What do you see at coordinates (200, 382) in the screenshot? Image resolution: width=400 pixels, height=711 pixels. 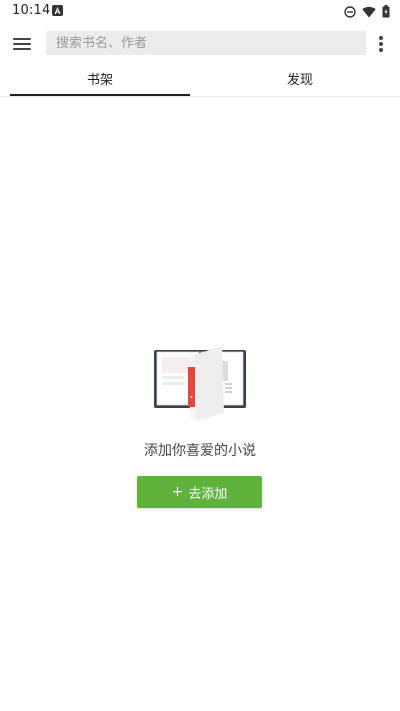 I see `open-book-icon` at bounding box center [200, 382].